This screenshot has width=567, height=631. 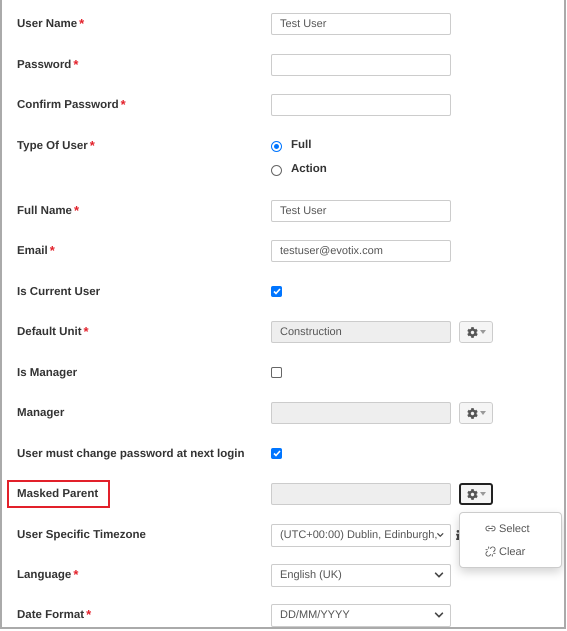 What do you see at coordinates (44, 211) in the screenshot?
I see `field-label: Full Name` at bounding box center [44, 211].